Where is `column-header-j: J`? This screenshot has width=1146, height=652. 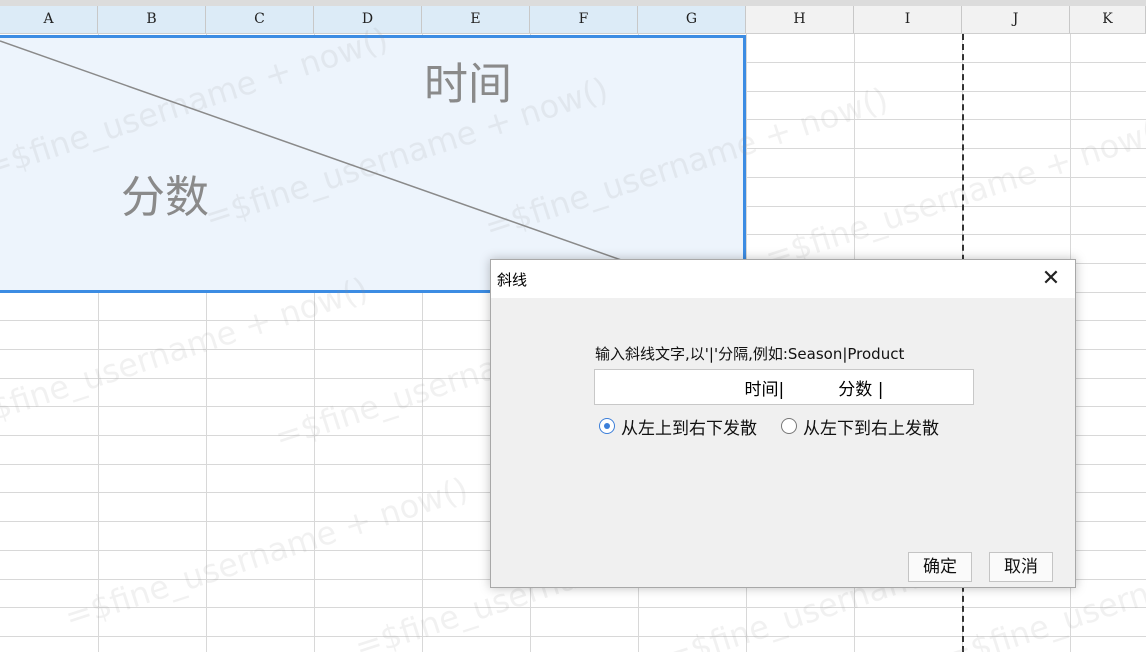 column-header-j: J is located at coordinates (1016, 19).